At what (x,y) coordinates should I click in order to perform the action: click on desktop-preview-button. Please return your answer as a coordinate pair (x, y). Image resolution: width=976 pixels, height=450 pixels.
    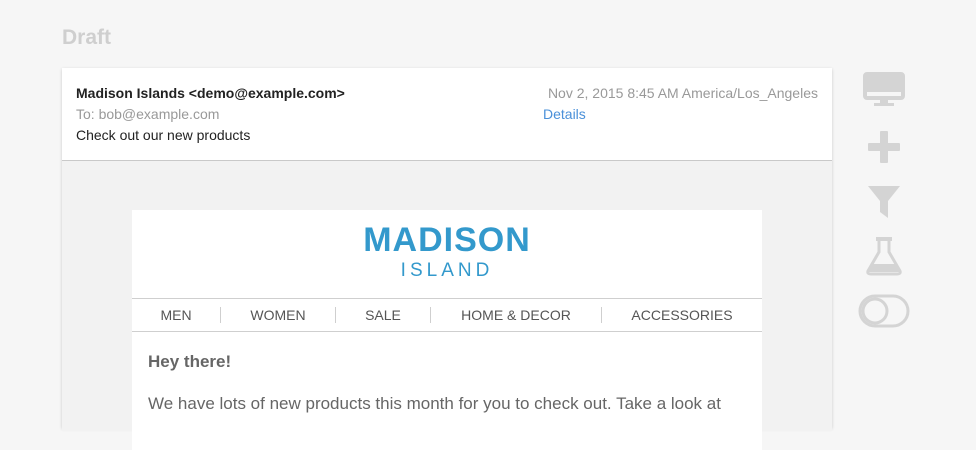
    Looking at the image, I should click on (884, 90).